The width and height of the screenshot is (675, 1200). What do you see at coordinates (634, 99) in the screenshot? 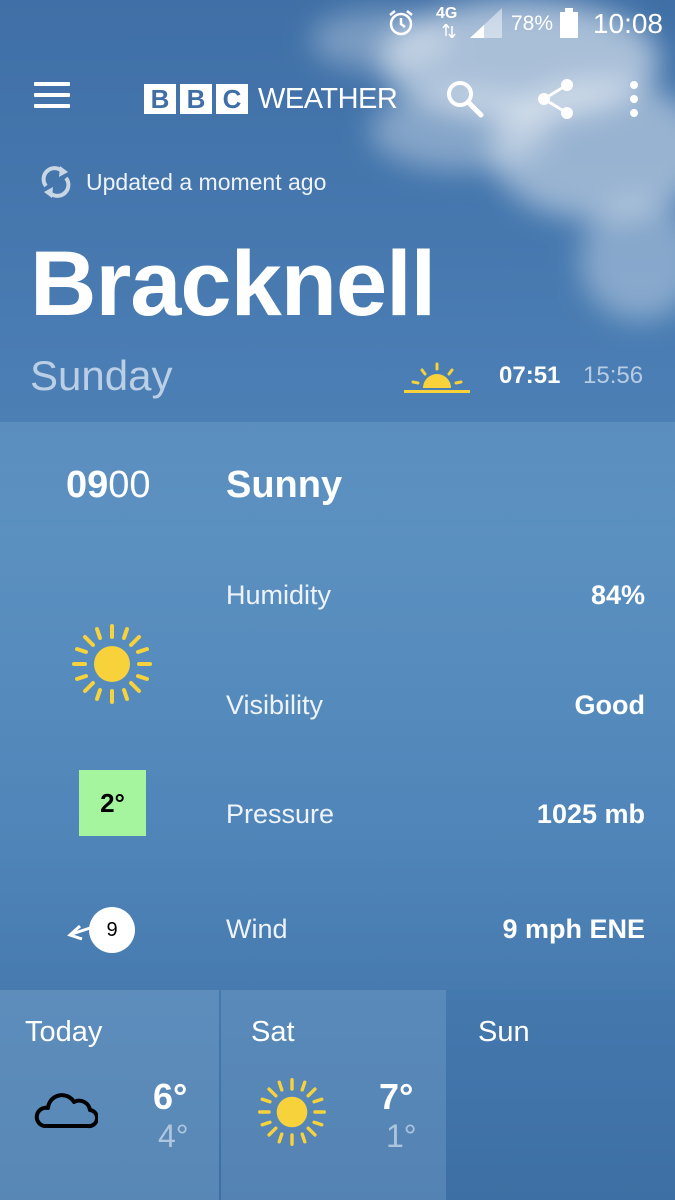
I see `more-vertical-icon` at bounding box center [634, 99].